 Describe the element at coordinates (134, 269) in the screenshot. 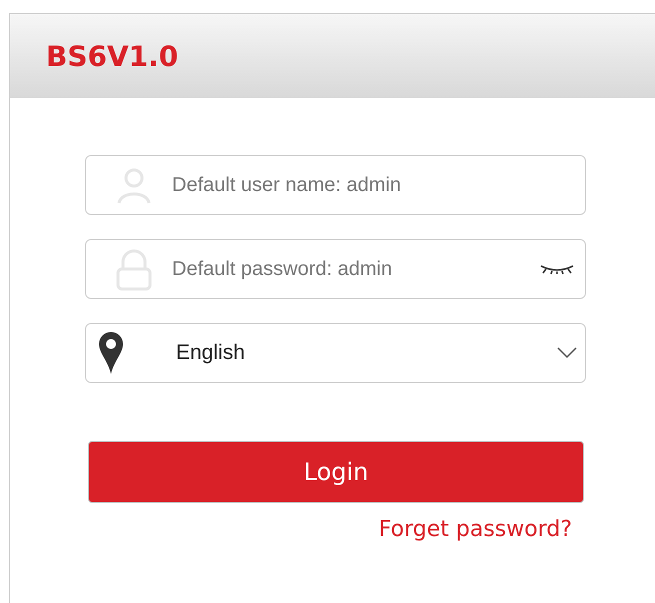

I see `lock-icon` at that location.